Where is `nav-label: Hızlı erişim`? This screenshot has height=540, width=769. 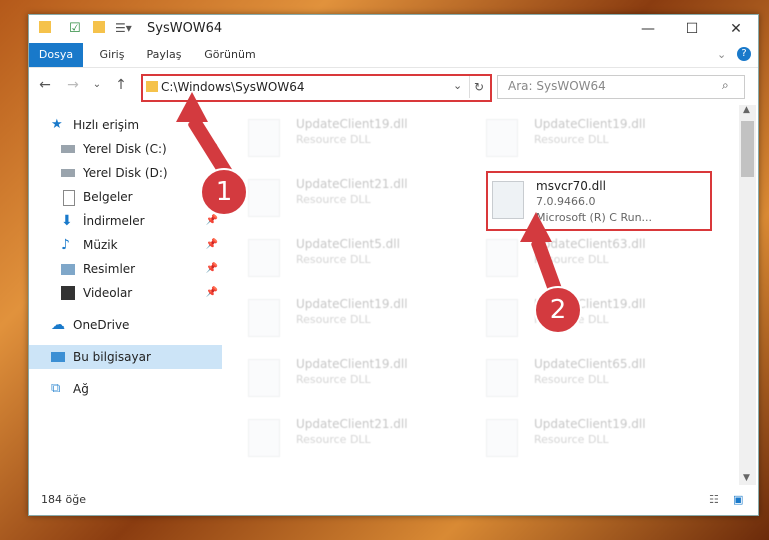
nav-label: Hızlı erişim is located at coordinates (106, 125).